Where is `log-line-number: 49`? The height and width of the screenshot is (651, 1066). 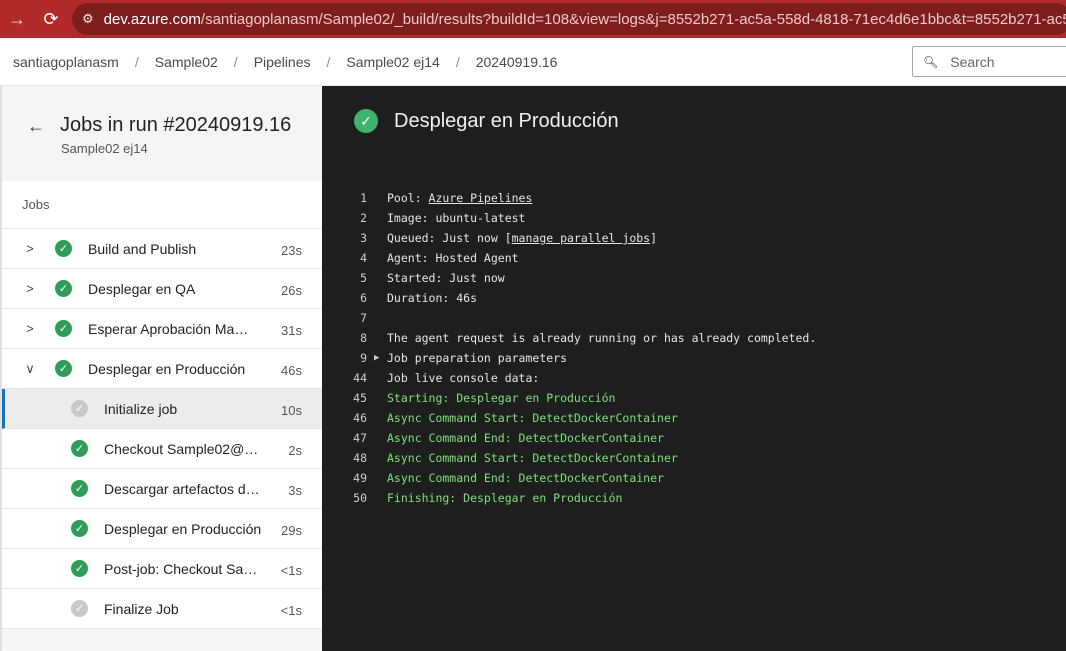 log-line-number: 49 is located at coordinates (360, 478).